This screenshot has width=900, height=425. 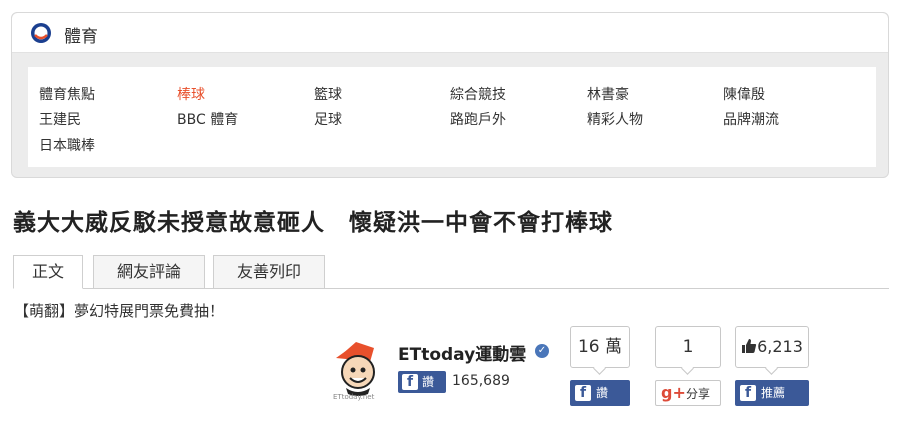 I want to click on brand-name: ETtoday運動雲, so click(x=462, y=352).